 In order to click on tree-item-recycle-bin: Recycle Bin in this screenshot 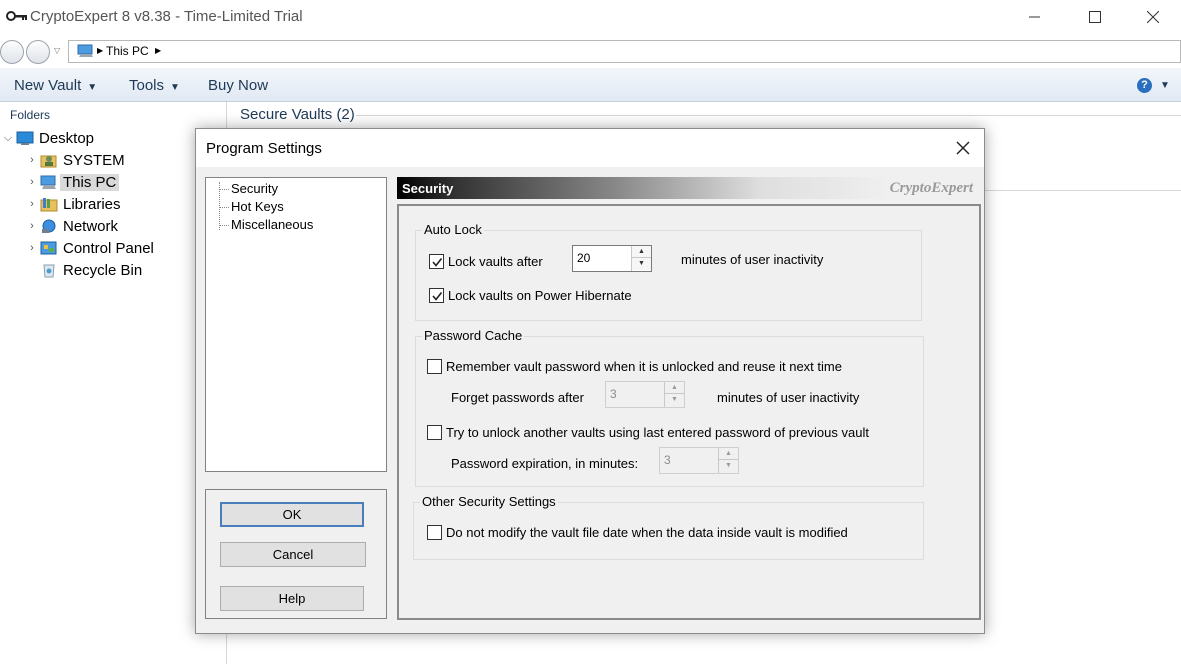, I will do `click(83, 270)`.